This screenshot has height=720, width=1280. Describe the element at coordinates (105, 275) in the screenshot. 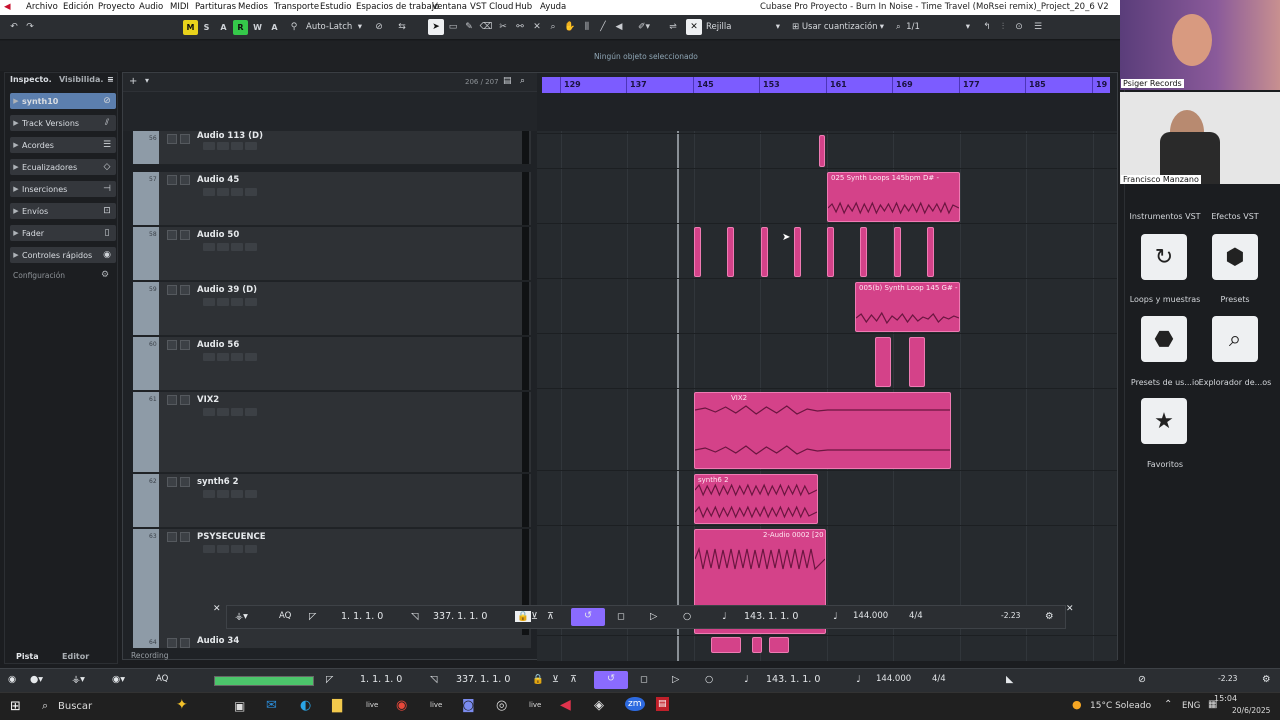

I see `config-gear-icon: ⚙` at that location.